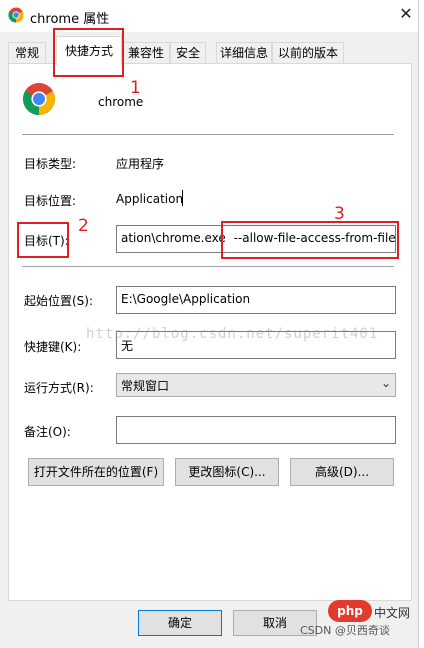  What do you see at coordinates (182, 198) in the screenshot?
I see `text-caret` at bounding box center [182, 198].